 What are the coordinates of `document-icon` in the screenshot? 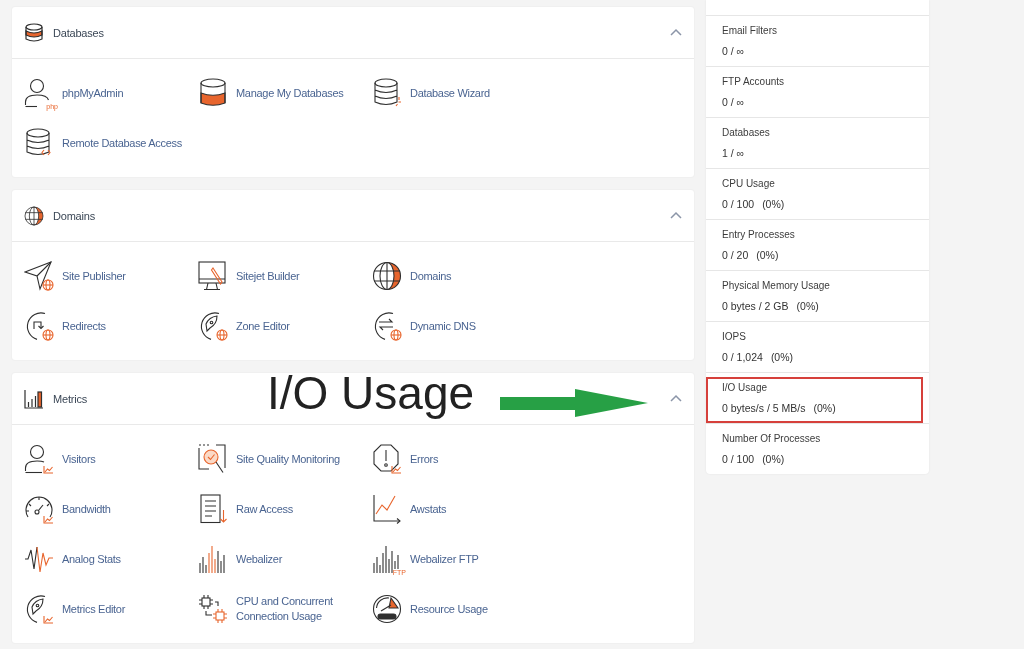 It's located at (213, 509).